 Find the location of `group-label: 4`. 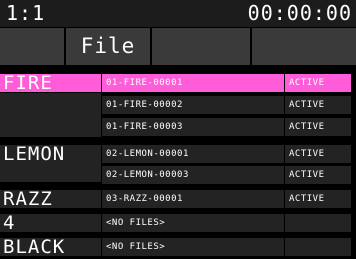

group-label: 4 is located at coordinates (9, 223).